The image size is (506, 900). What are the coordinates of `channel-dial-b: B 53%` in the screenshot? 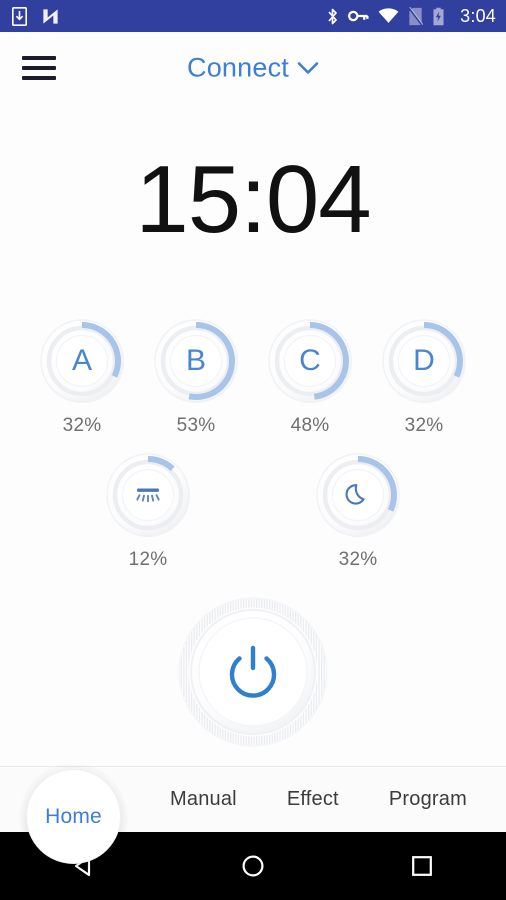 It's located at (196, 377).